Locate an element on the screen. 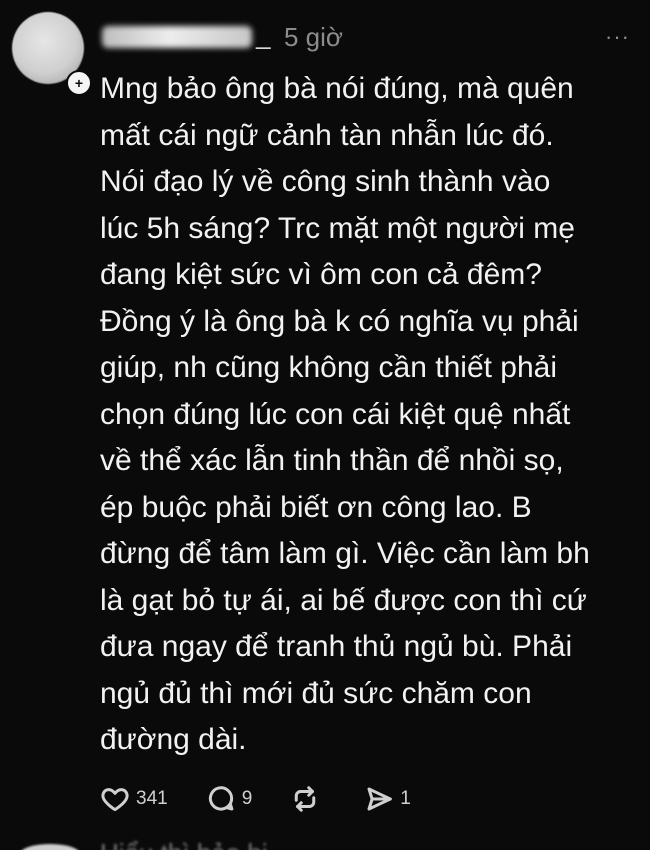  comment-button: 9 is located at coordinates (229, 799).